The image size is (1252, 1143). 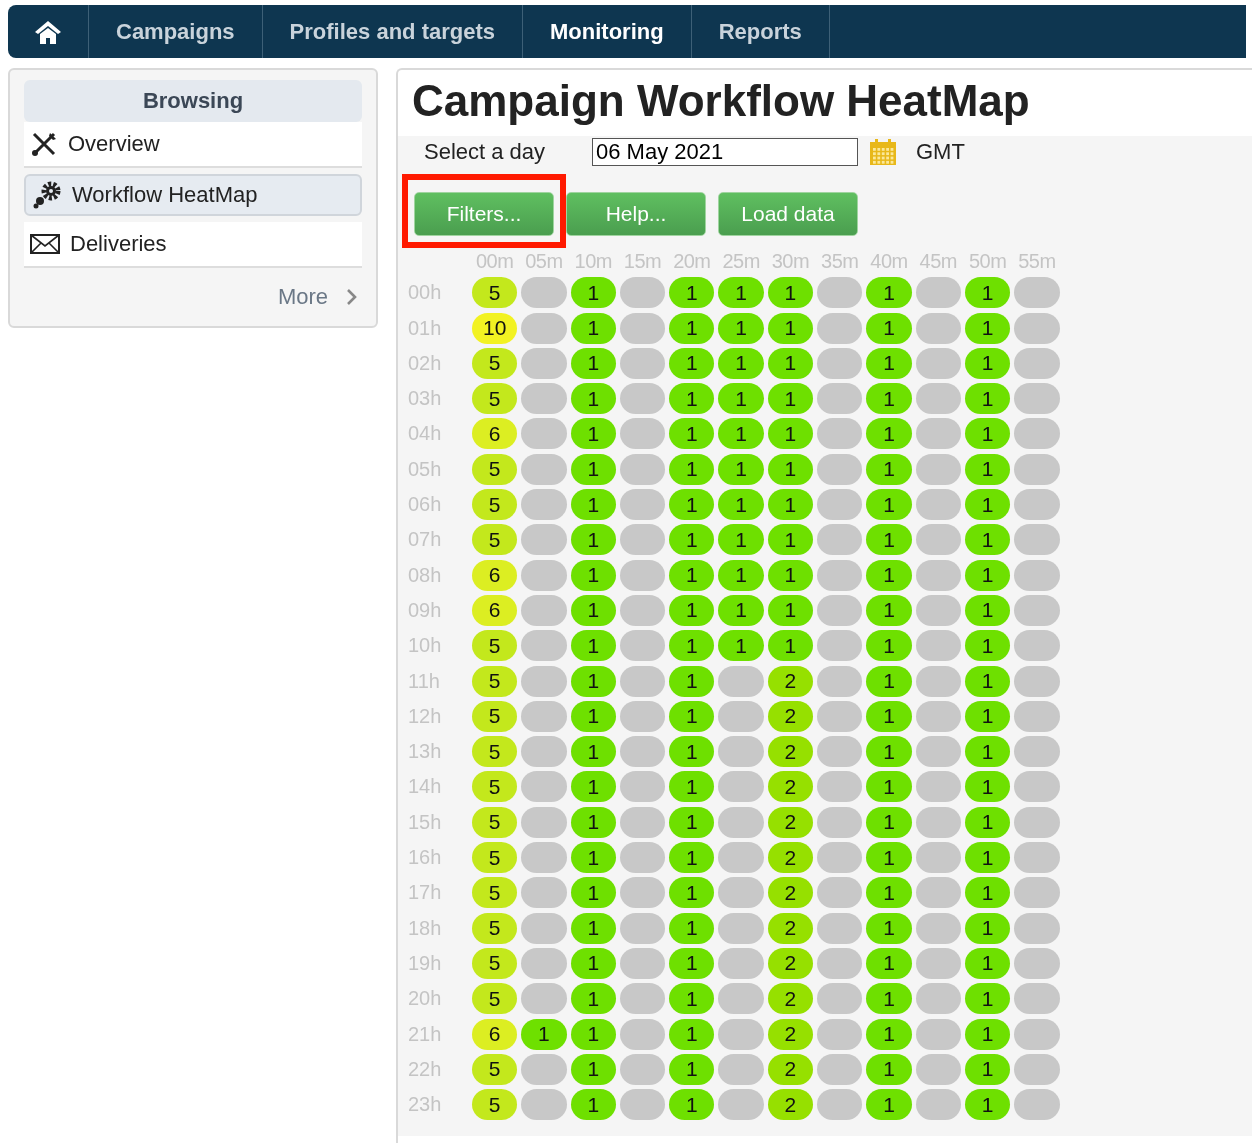 I want to click on nav-tab: Campaigns, so click(x=176, y=31).